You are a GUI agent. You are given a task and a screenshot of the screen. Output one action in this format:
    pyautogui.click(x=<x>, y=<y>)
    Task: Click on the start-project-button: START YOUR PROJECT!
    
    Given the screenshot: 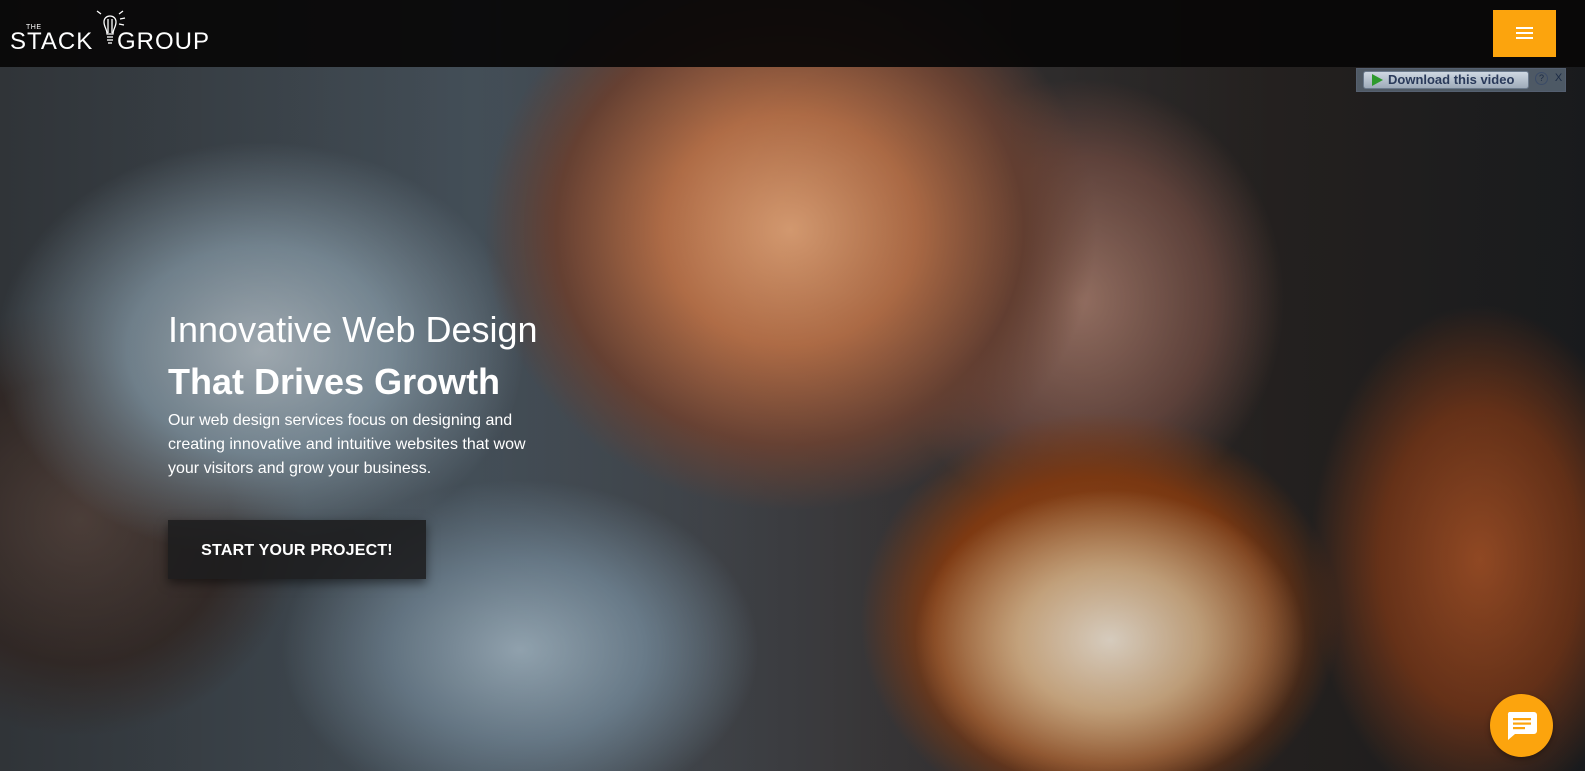 What is the action you would take?
    pyautogui.click(x=297, y=549)
    